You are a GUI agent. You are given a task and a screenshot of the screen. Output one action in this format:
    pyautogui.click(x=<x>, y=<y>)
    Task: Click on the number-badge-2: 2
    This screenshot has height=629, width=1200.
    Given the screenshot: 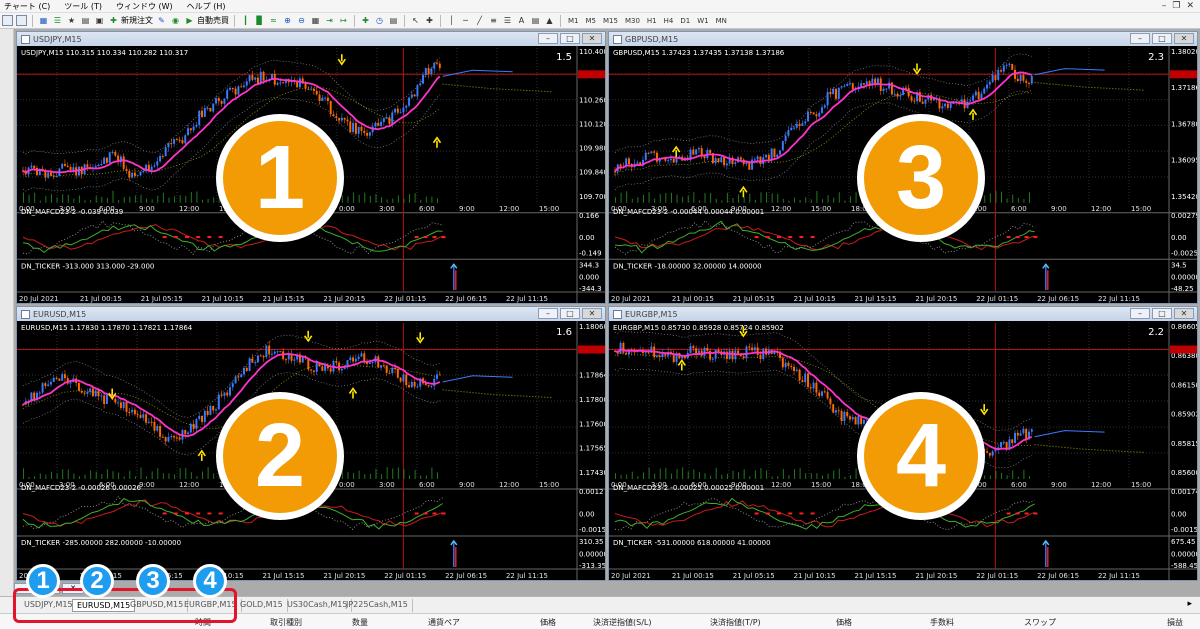 What is the action you would take?
    pyautogui.click(x=280, y=456)
    